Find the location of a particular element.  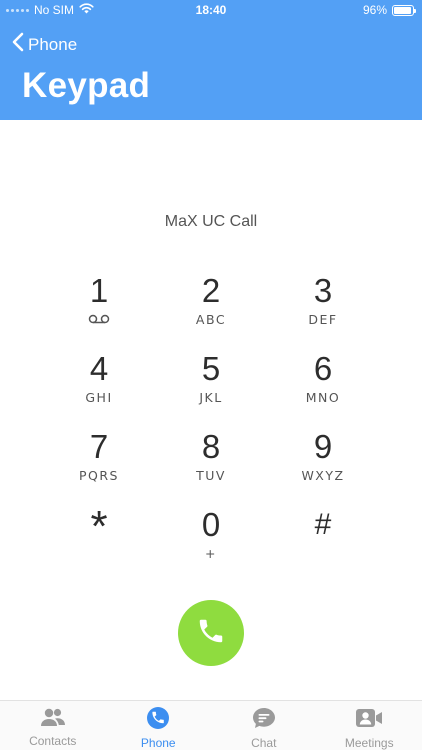

key-digit: 7 is located at coordinates (99, 446).